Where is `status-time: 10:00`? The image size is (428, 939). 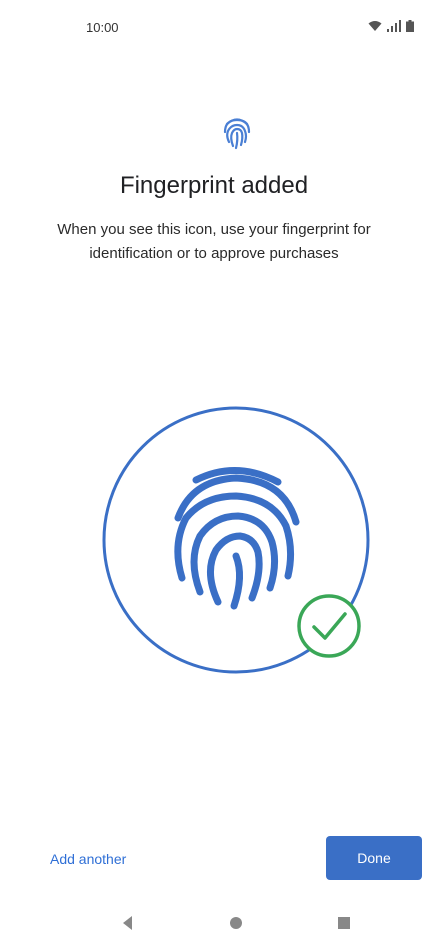
status-time: 10:00 is located at coordinates (102, 27).